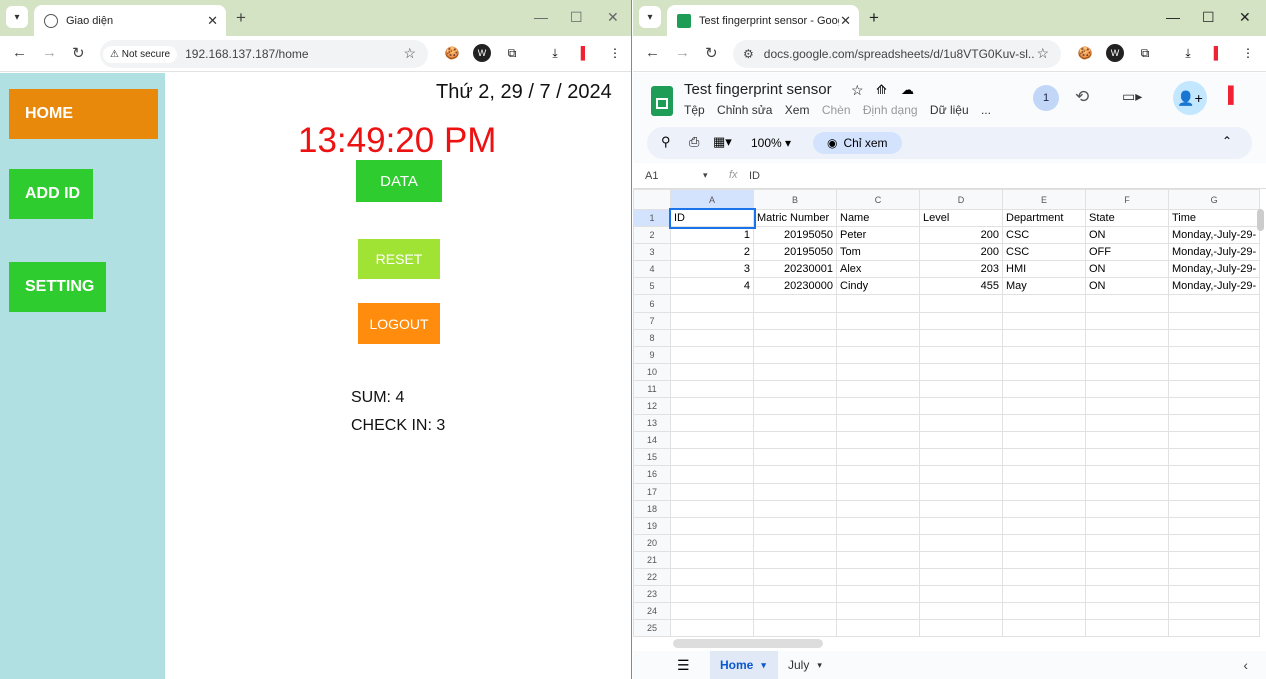 The width and height of the screenshot is (1266, 679). I want to click on column-header: E, so click(1044, 199).